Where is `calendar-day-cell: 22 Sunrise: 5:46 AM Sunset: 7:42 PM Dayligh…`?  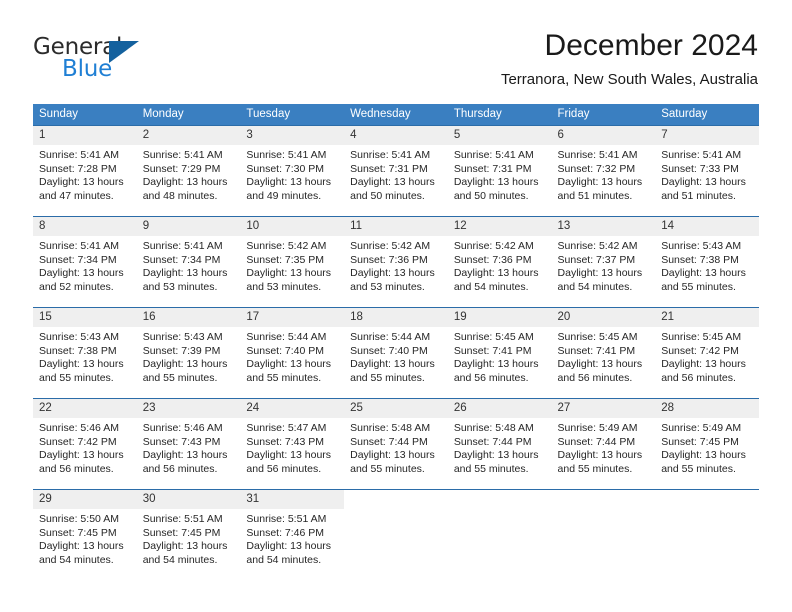
calendar-day-cell: 22 Sunrise: 5:46 AM Sunset: 7:42 PM Dayligh… is located at coordinates (85, 444).